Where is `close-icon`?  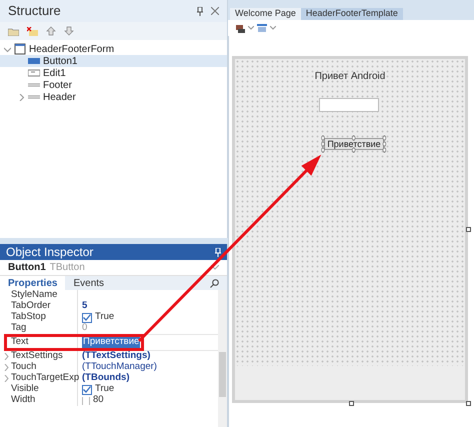
close-icon is located at coordinates (215, 11).